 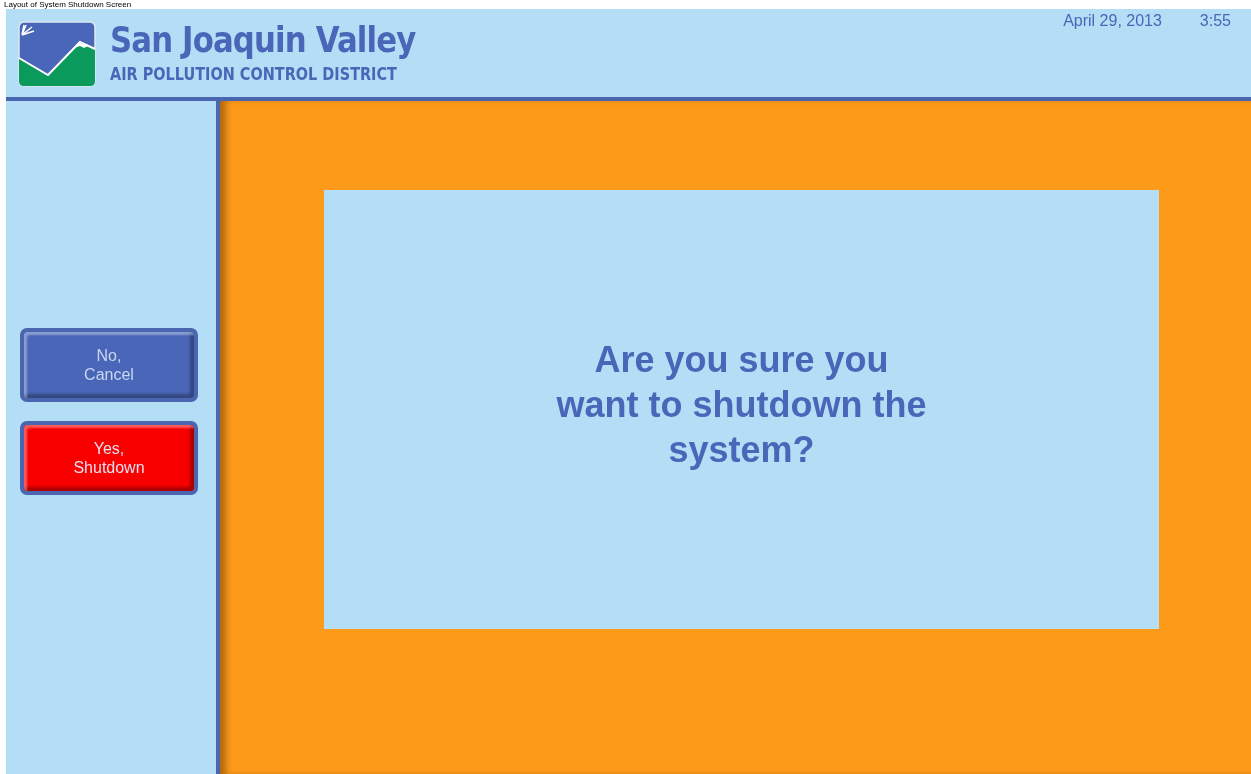 What do you see at coordinates (109, 458) in the screenshot?
I see `shutdown-button: Yes, Shutdown` at bounding box center [109, 458].